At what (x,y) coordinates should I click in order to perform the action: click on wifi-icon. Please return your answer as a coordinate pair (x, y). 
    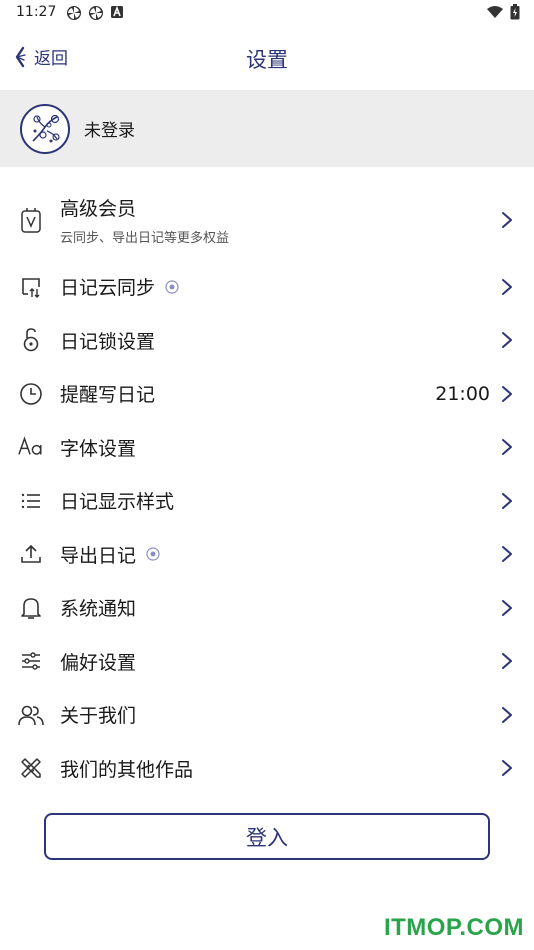
    Looking at the image, I should click on (495, 12).